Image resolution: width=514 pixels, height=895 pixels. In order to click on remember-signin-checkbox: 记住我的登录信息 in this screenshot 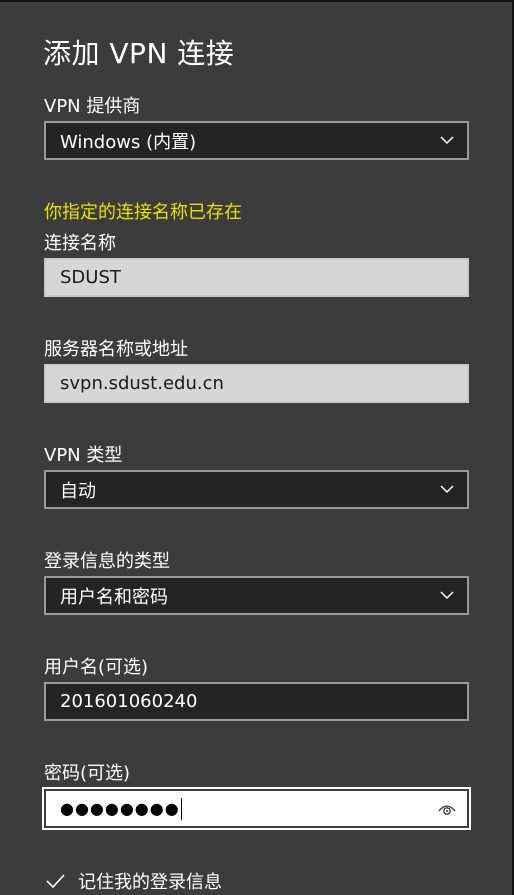, I will do `click(133, 881)`.